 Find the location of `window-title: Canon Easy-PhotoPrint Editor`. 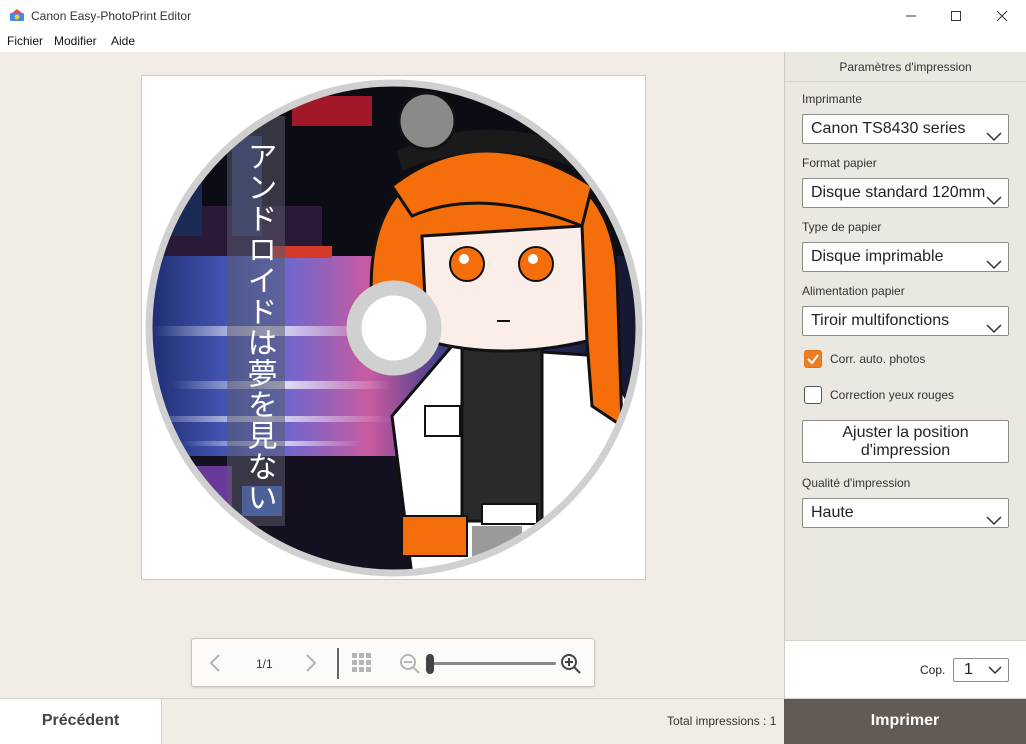

window-title: Canon Easy-PhotoPrint Editor is located at coordinates (111, 16).